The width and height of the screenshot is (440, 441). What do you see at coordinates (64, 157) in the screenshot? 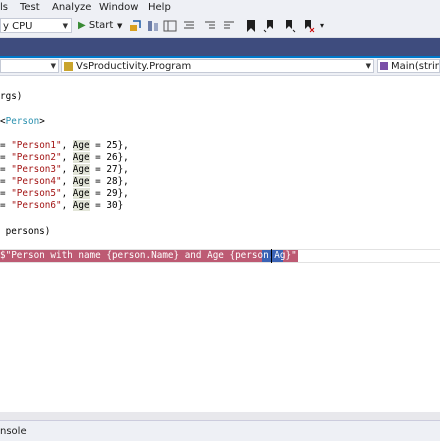
I see `code-line-person: = "Person2", Age = 26},` at bounding box center [64, 157].